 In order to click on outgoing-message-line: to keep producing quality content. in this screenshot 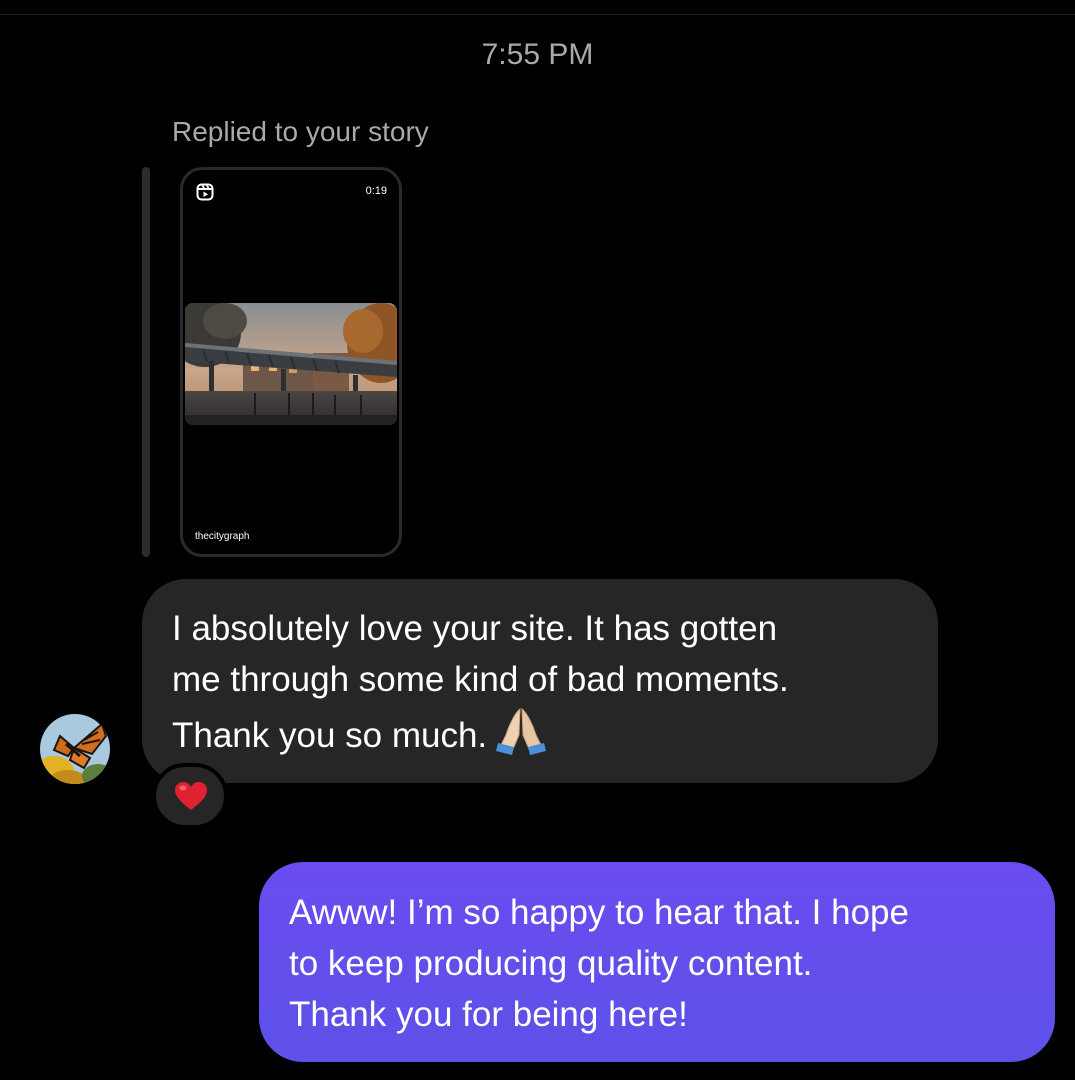, I will do `click(551, 963)`.